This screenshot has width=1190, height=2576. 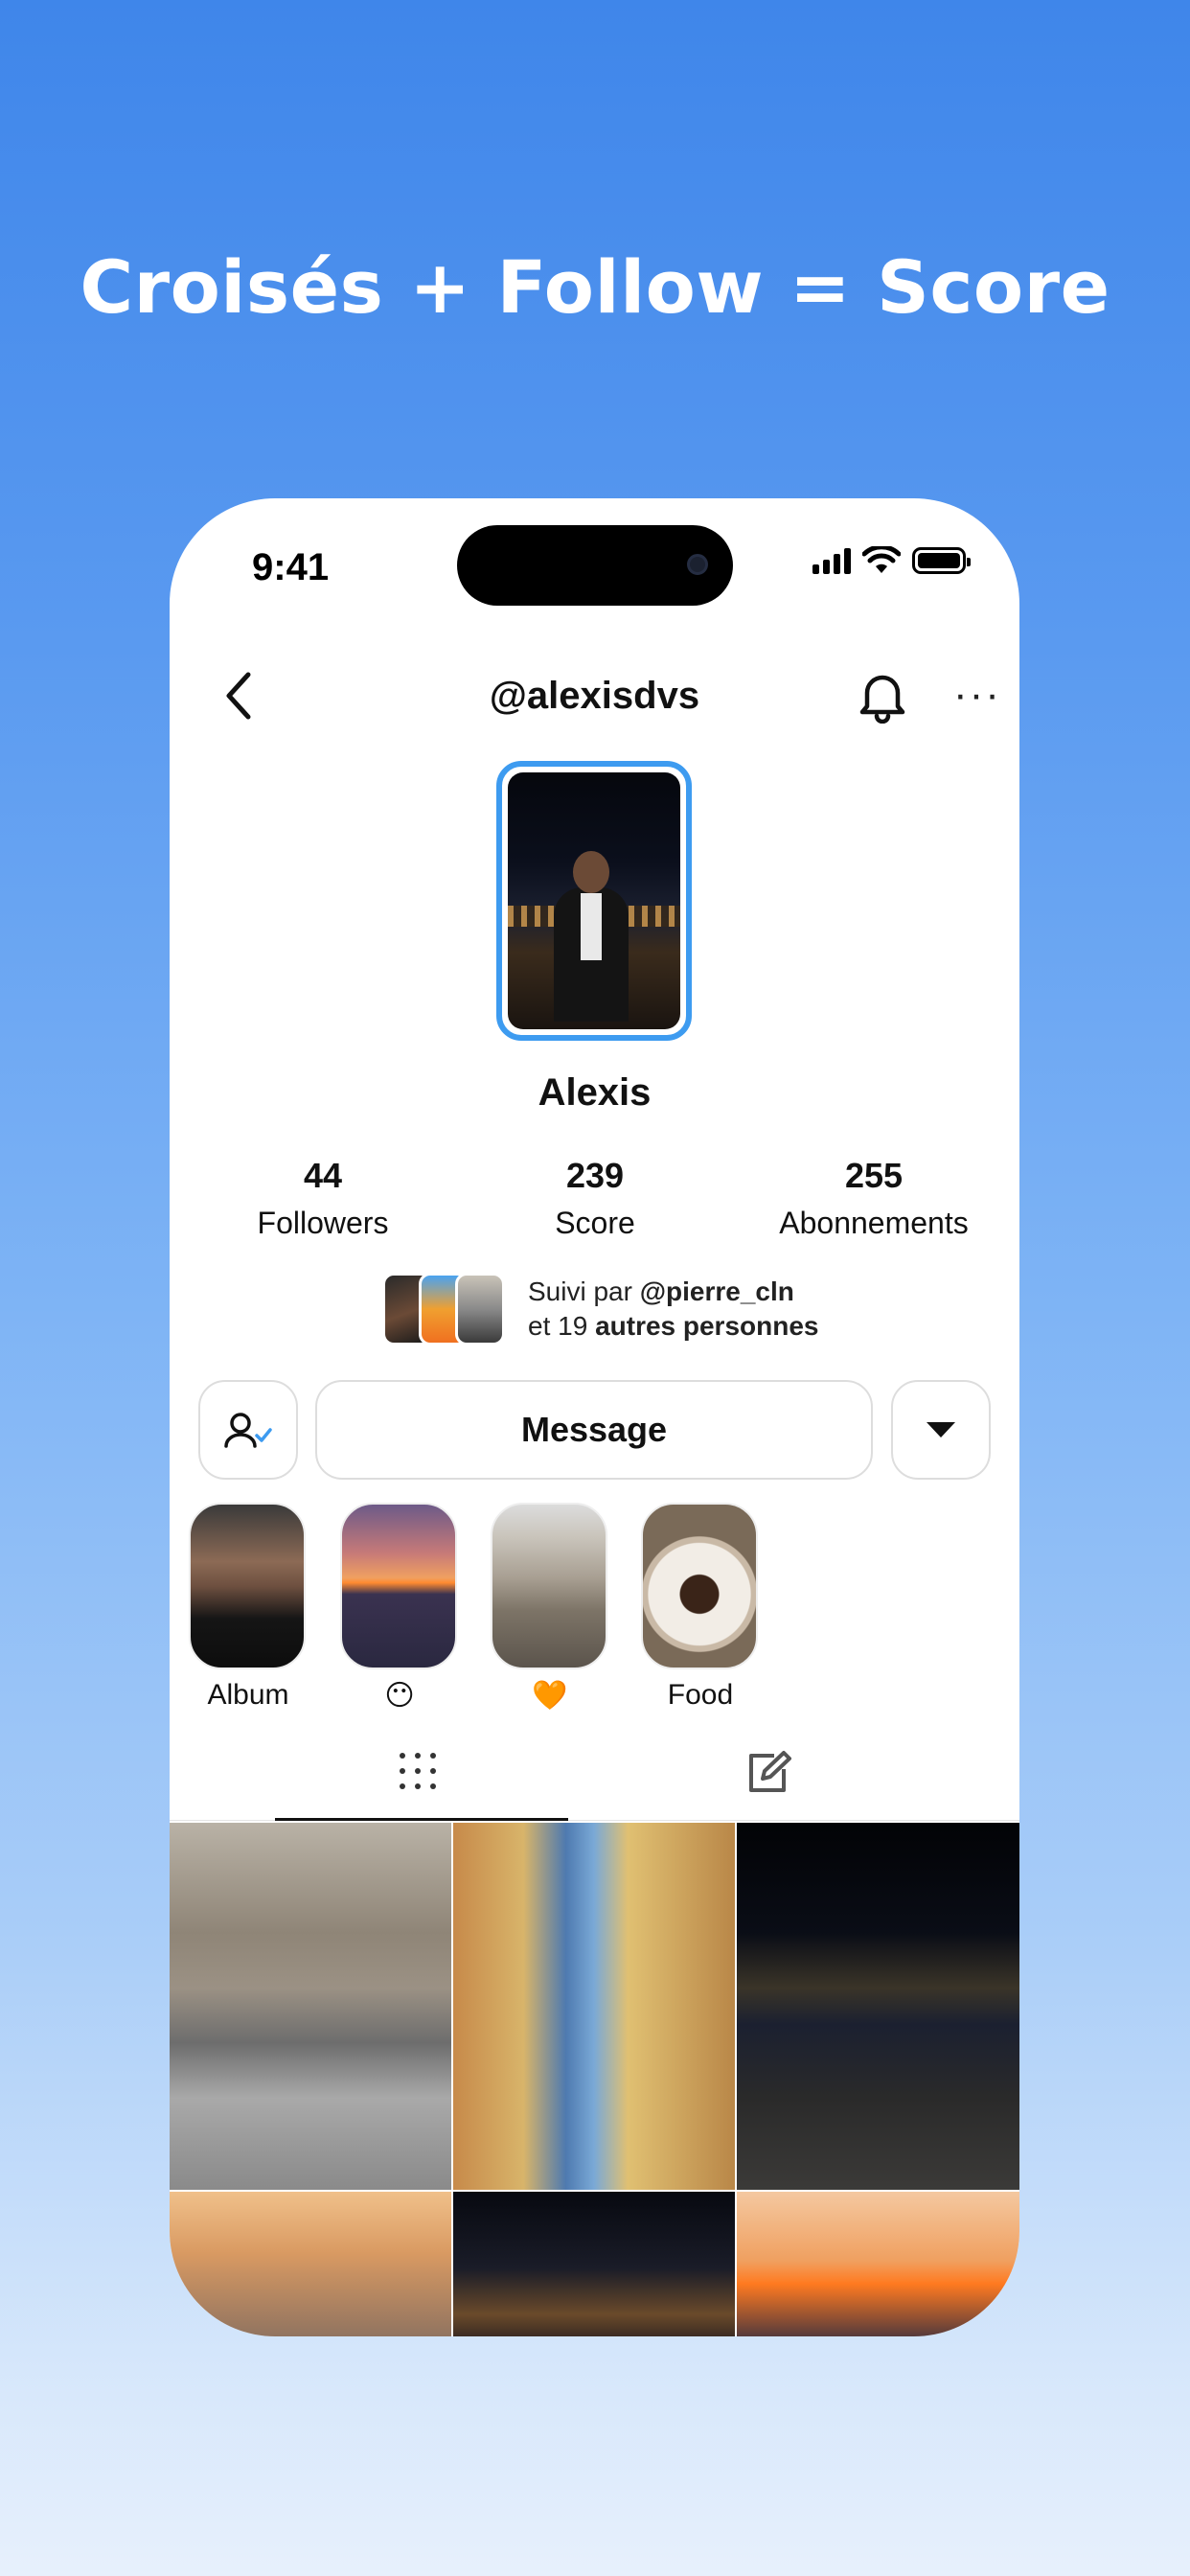 I want to click on profile-display-name: Alexis, so click(x=595, y=1092).